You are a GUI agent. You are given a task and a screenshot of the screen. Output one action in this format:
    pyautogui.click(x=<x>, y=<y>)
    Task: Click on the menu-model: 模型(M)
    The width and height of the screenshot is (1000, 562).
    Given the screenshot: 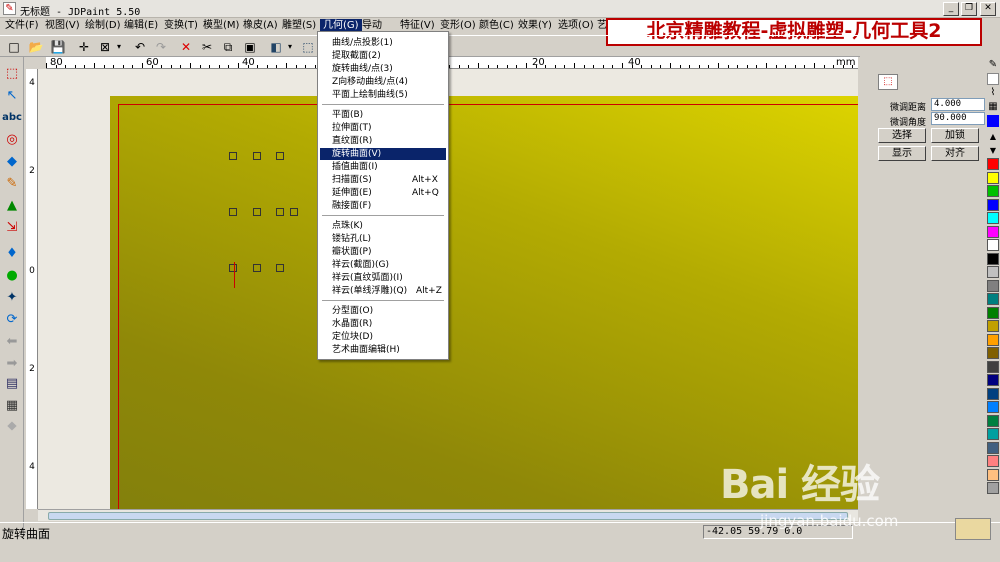 What is the action you would take?
    pyautogui.click(x=221, y=26)
    